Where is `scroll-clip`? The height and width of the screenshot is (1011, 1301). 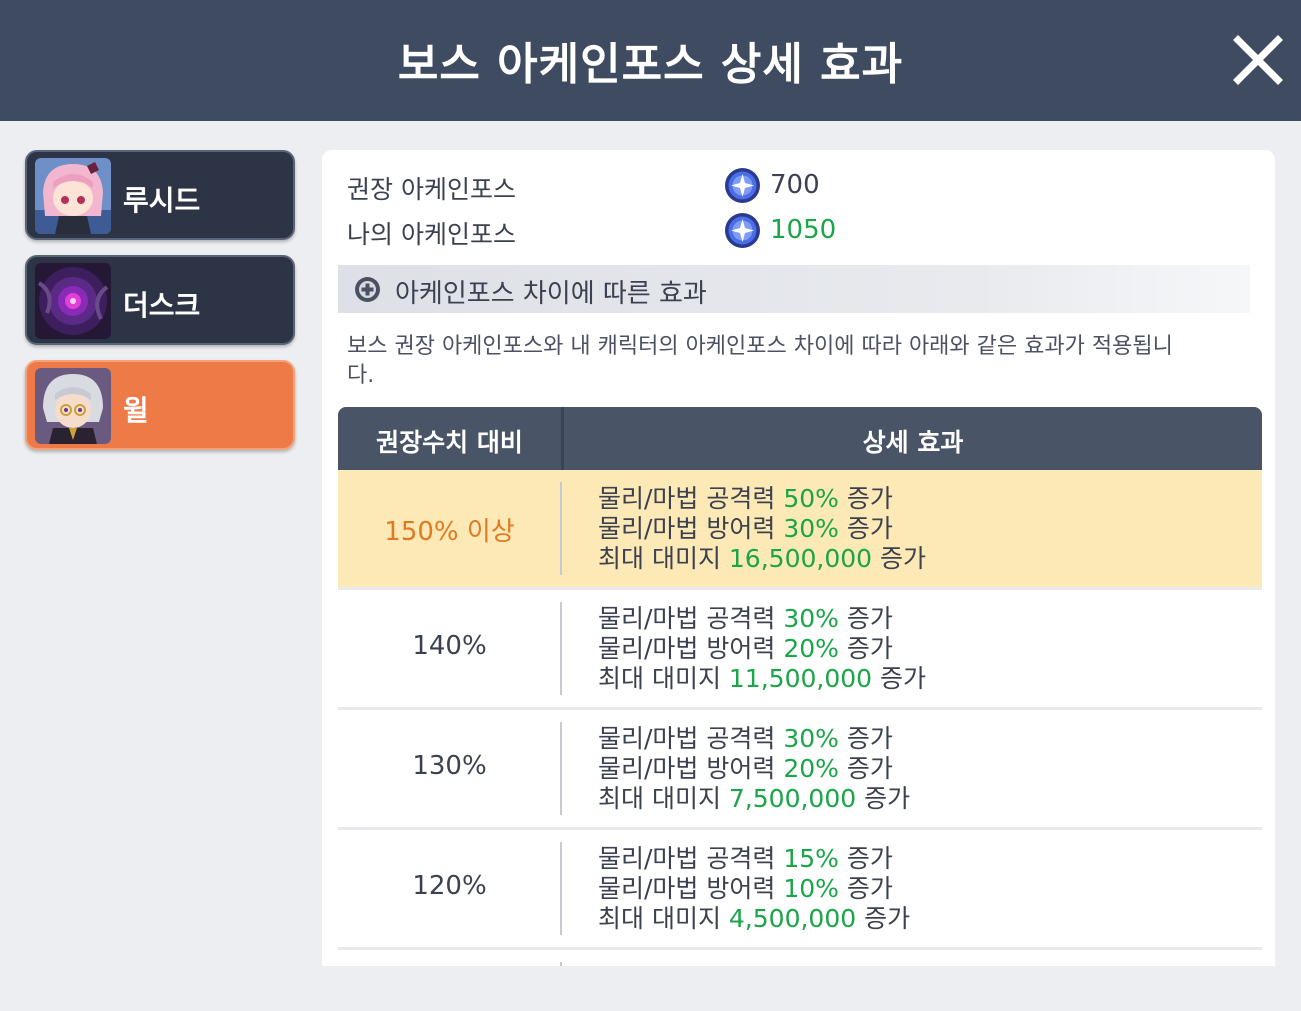
scroll-clip is located at coordinates (802, 988).